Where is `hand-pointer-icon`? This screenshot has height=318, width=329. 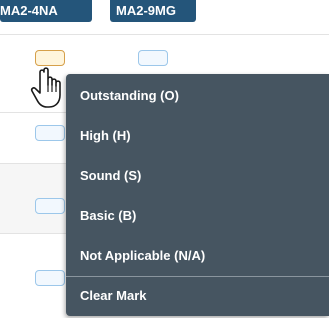 hand-pointer-icon is located at coordinates (45, 87).